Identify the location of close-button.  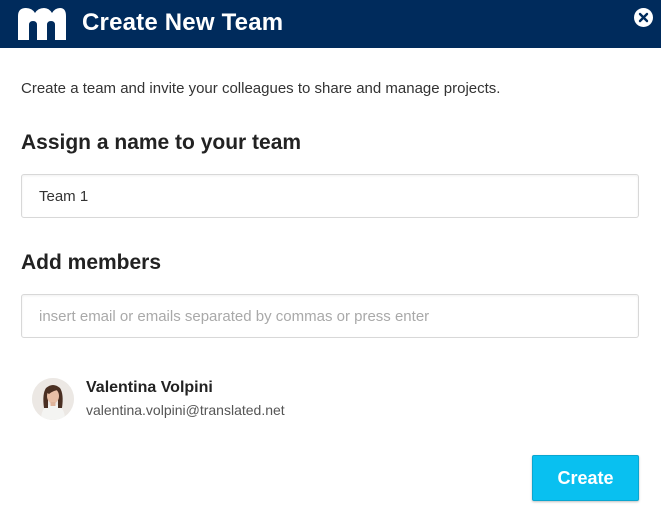
(643, 17).